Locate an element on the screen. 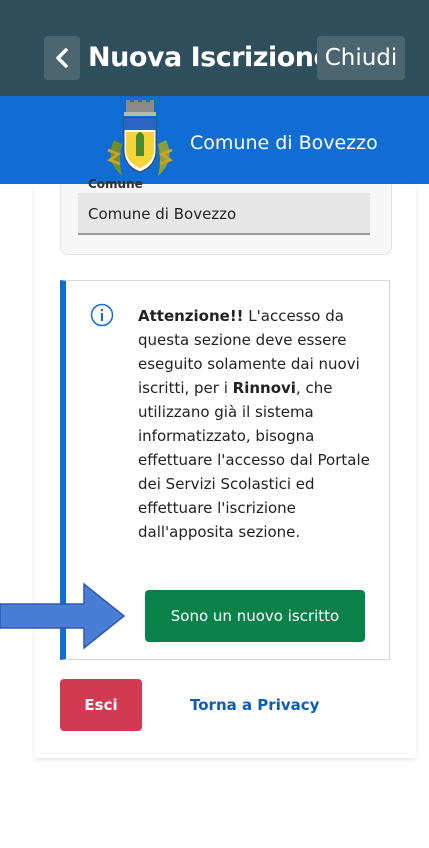 The width and height of the screenshot is (429, 848). comune-crest-icon is located at coordinates (140, 138).